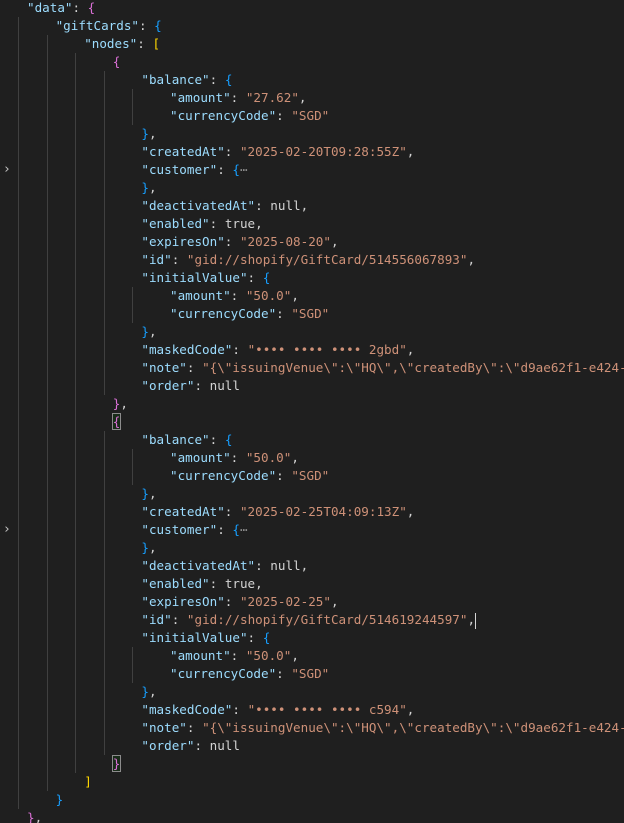  Describe the element at coordinates (312, 8) in the screenshot. I see `code-line: "data": {` at that location.